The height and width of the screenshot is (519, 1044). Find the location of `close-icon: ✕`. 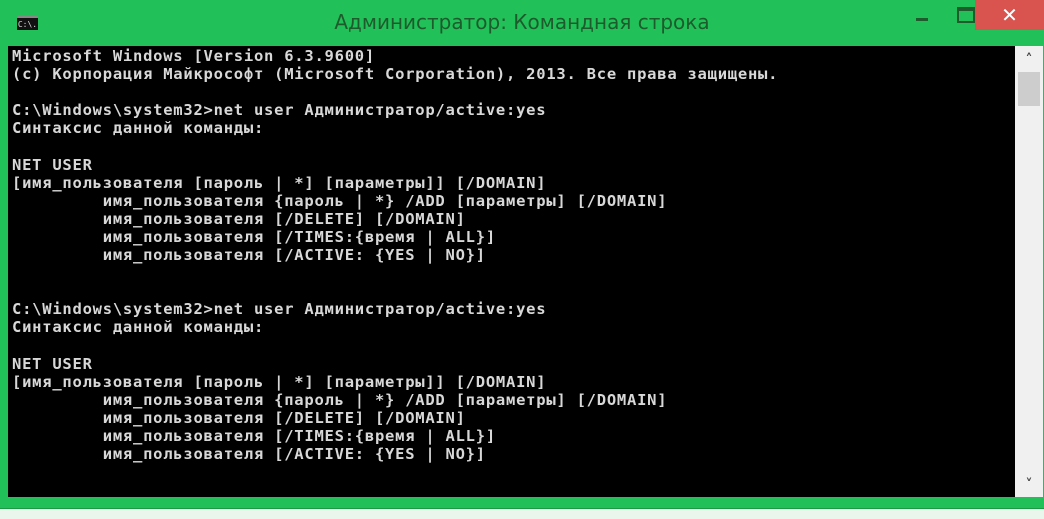

close-icon: ✕ is located at coordinates (1009, 15).